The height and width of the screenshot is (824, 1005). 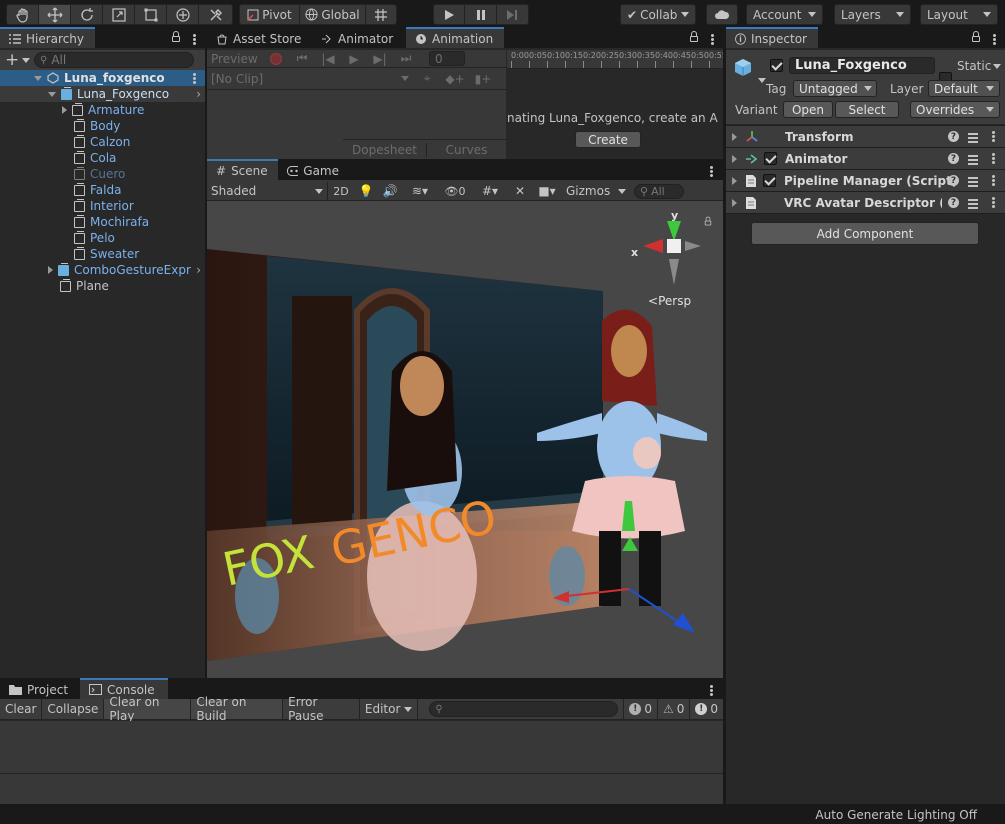 What do you see at coordinates (427, 78) in the screenshot?
I see `add-keyframe-icon: ⌖` at bounding box center [427, 78].